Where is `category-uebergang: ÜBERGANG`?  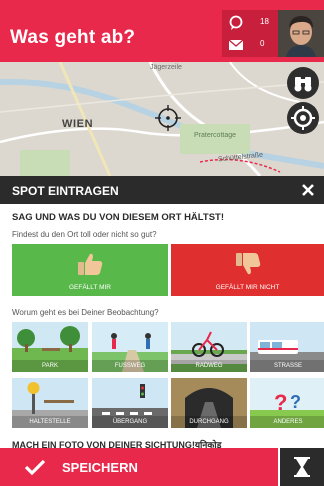
category-uebergang: ÜBERGANG is located at coordinates (130, 403).